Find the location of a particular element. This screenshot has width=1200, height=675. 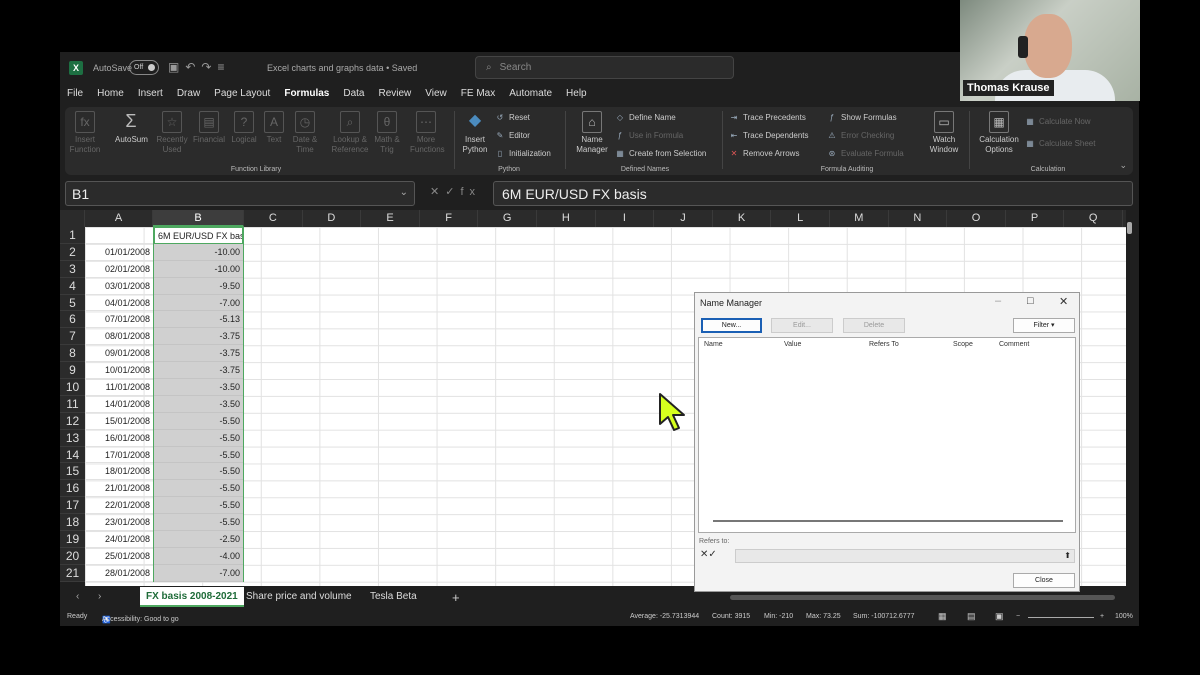

zoom-slider is located at coordinates (1061, 617).